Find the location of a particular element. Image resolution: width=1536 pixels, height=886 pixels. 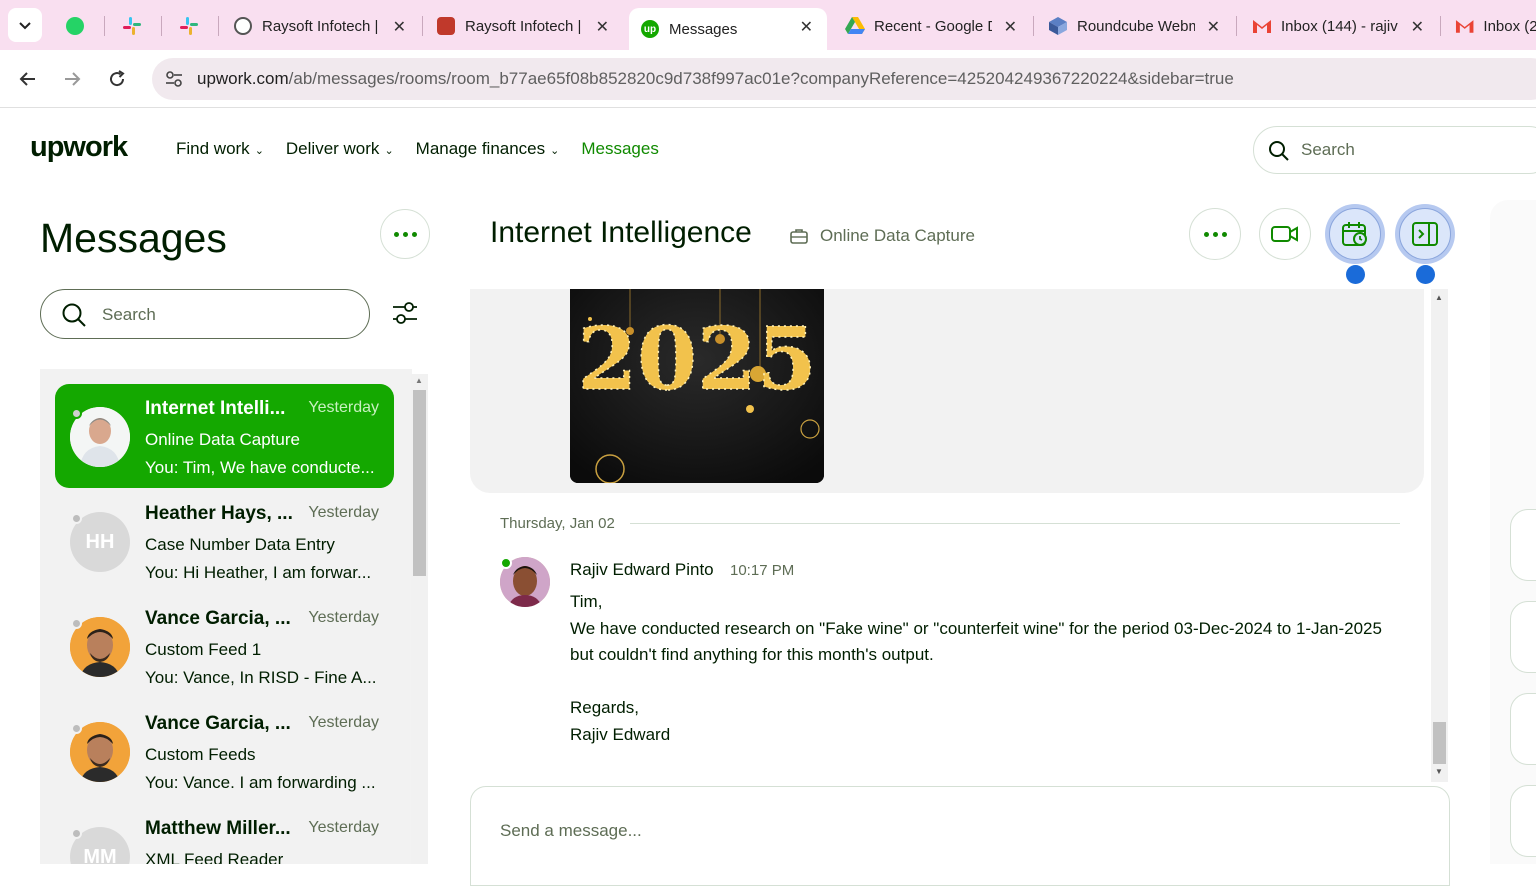

messages-more-button is located at coordinates (405, 234).